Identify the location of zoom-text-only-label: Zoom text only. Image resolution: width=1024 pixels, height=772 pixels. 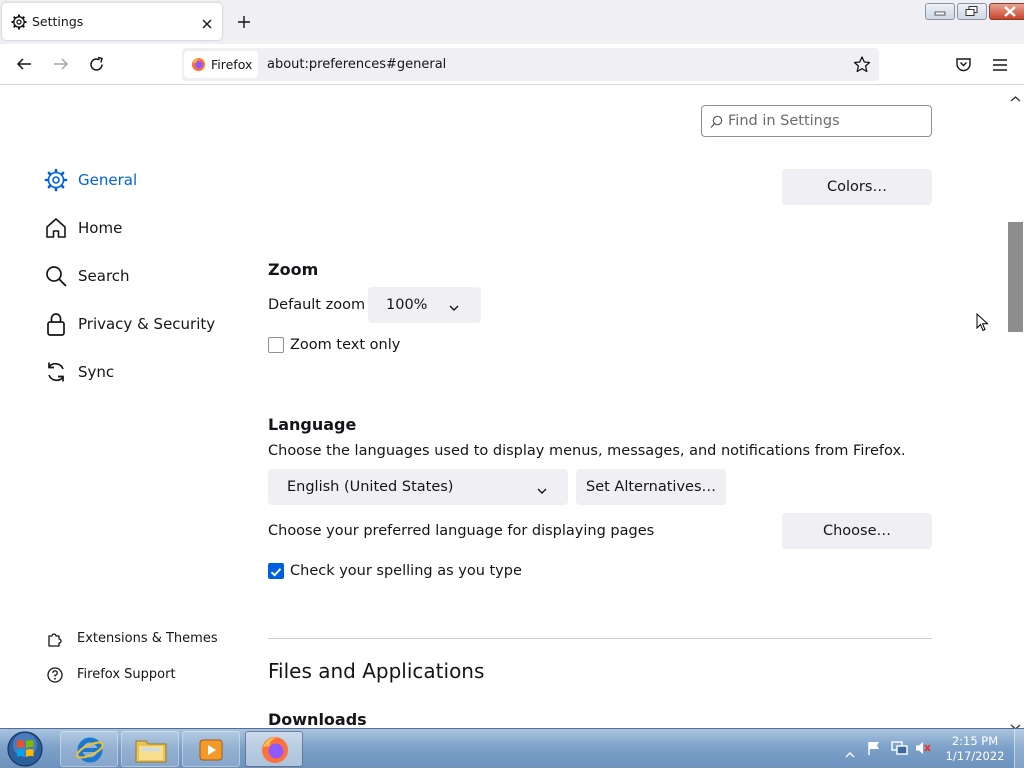
(345, 345).